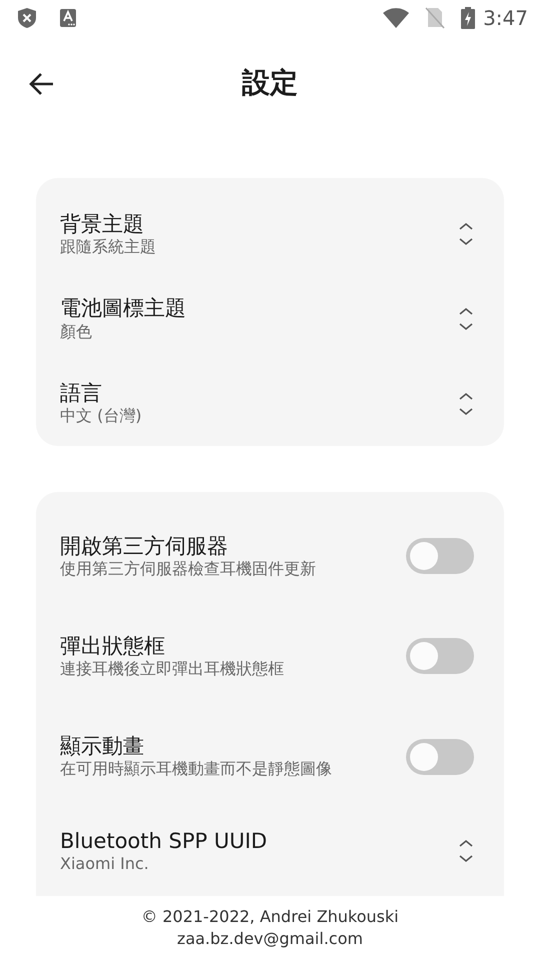  Describe the element at coordinates (102, 746) in the screenshot. I see `setting-title: 顯示動畫` at that location.